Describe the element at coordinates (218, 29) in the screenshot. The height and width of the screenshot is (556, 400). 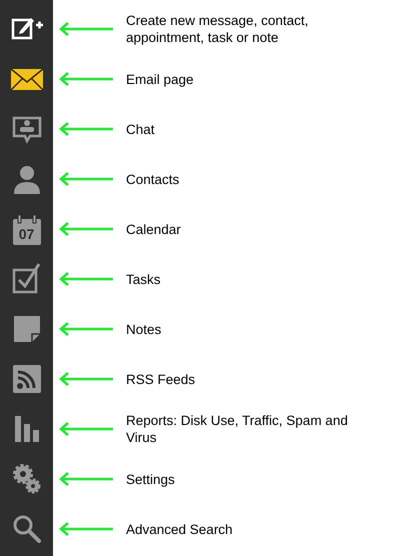
I see `label: Create new message, contact, appointment, task or note` at that location.